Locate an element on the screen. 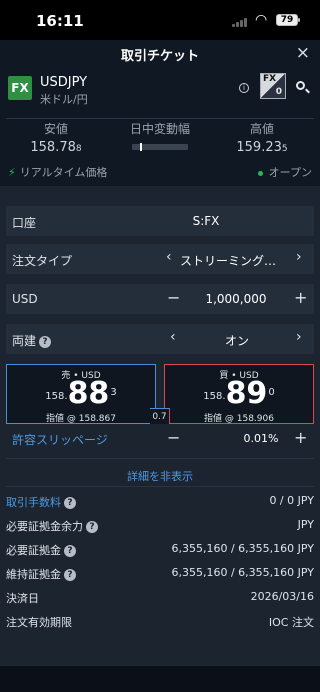  slippage-label: 許容スリッページ is located at coordinates (60, 439).